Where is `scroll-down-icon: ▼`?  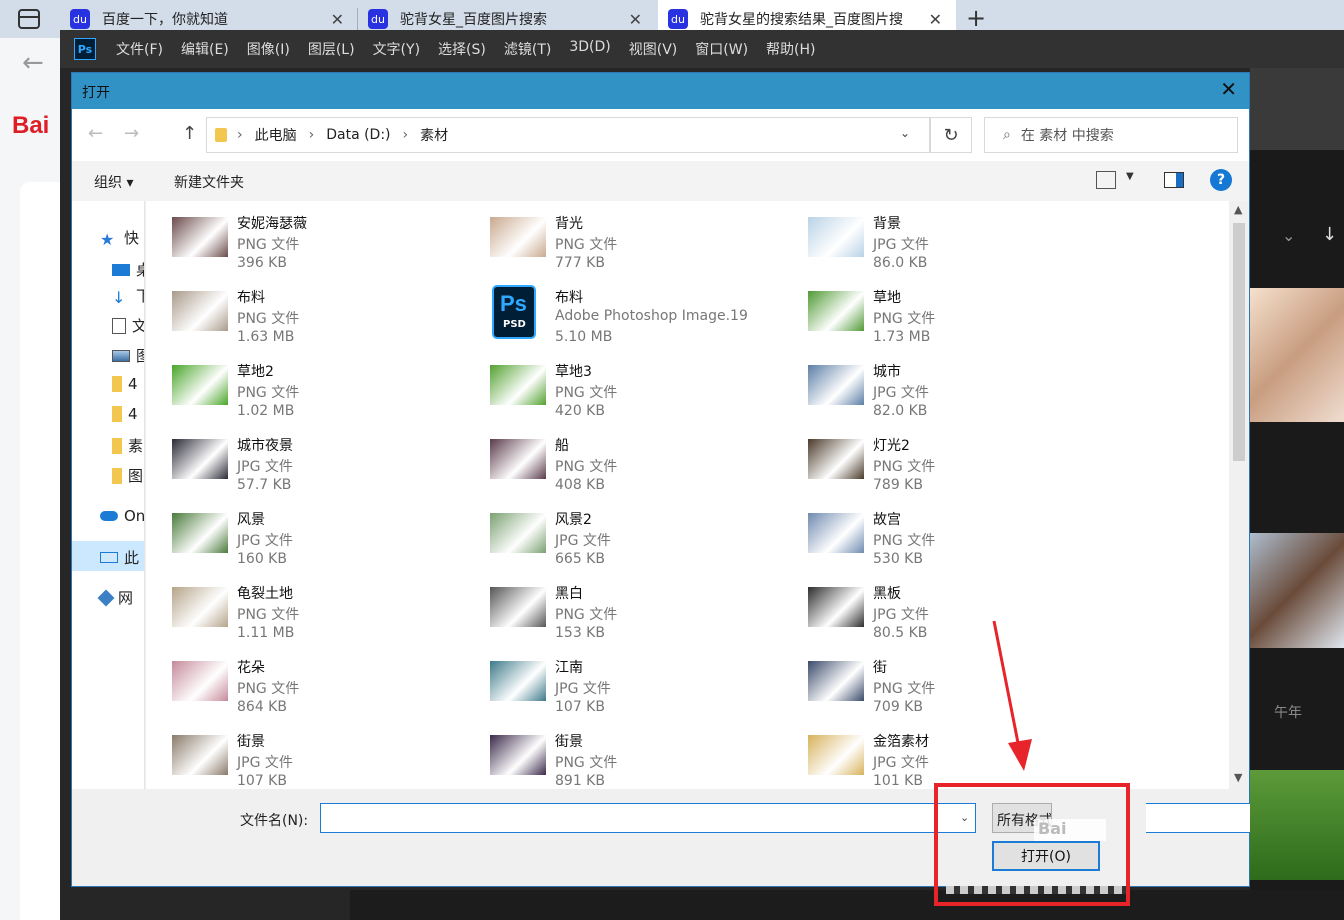
scroll-down-icon: ▼ is located at coordinates (1238, 777).